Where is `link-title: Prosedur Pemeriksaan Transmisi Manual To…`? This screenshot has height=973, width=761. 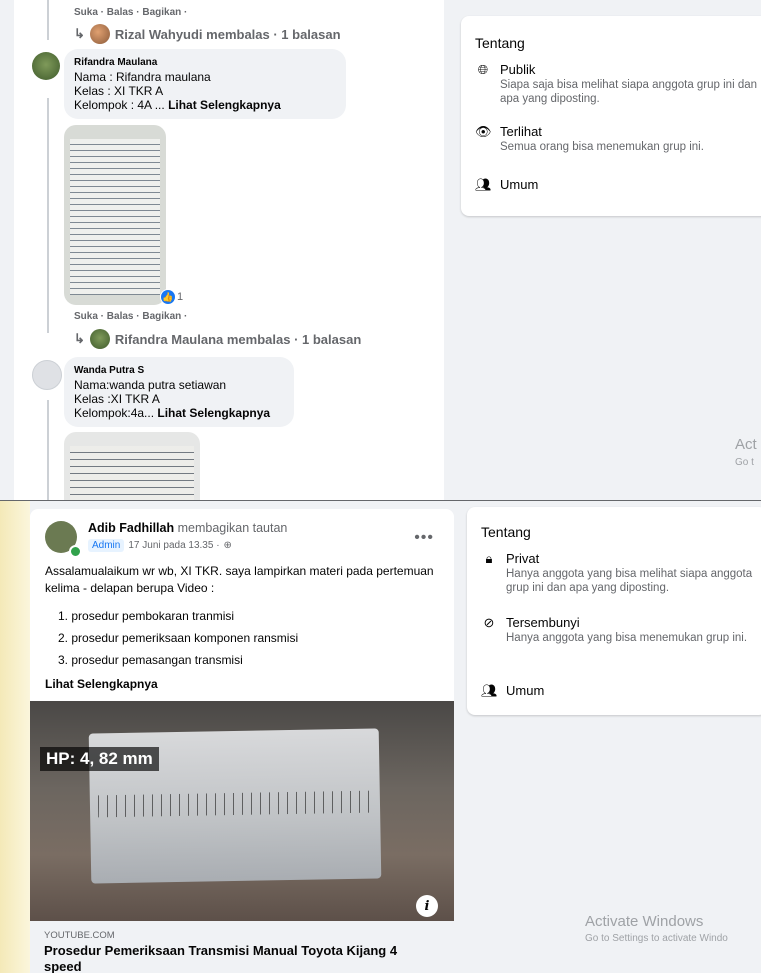
link-title: Prosedur Pemeriksaan Transmisi Manual To… is located at coordinates (239, 958).